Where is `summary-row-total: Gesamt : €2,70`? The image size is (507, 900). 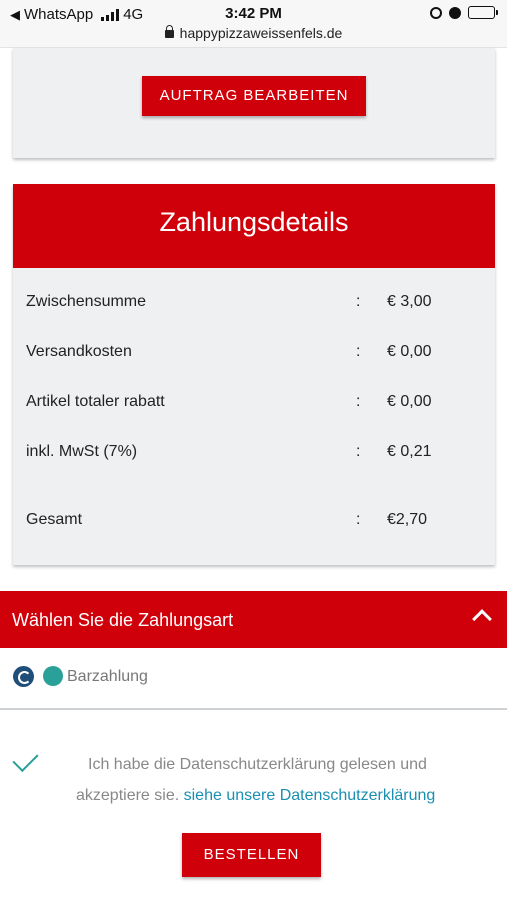 summary-row-total: Gesamt : €2,70 is located at coordinates (254, 523).